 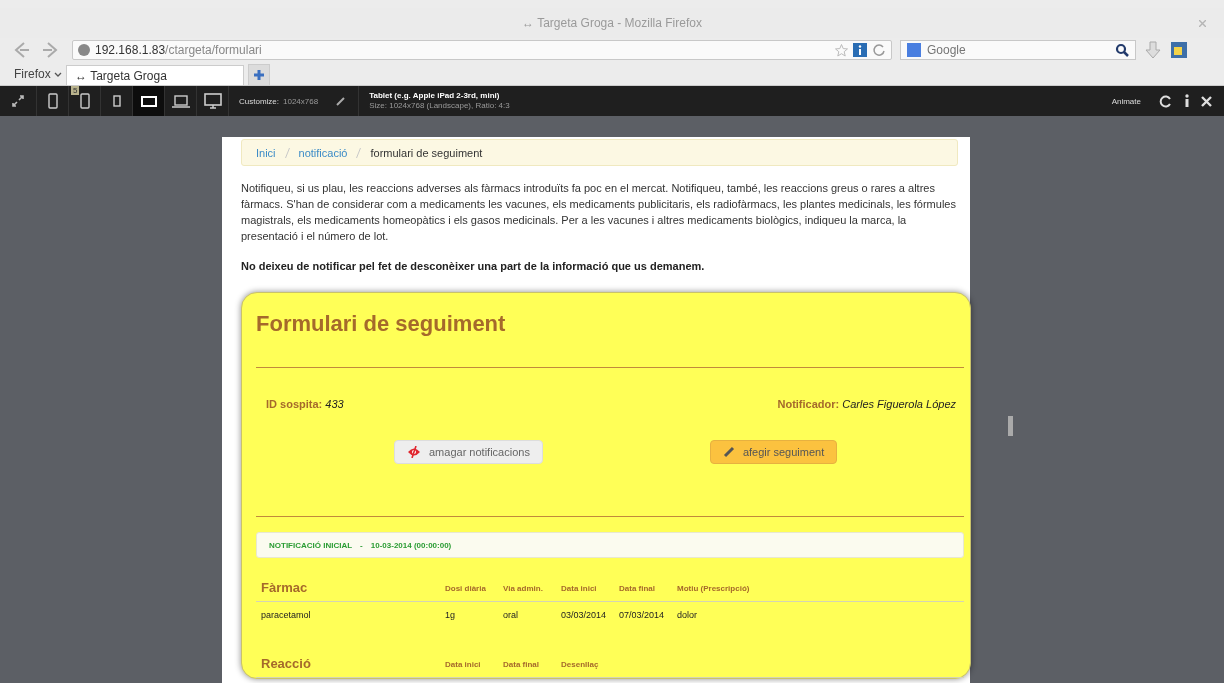 I want to click on scrollbar-thumb, so click(x=1010, y=426).